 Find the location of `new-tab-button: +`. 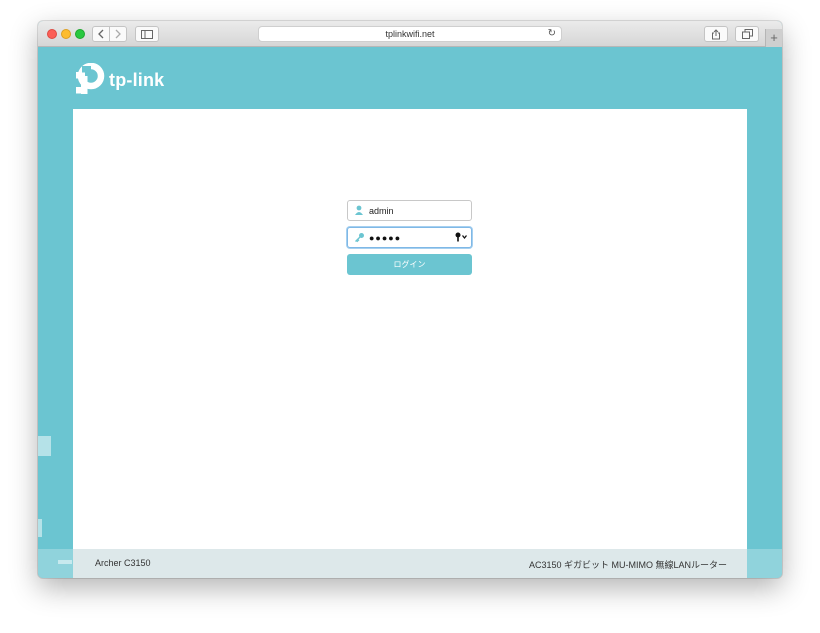

new-tab-button: + is located at coordinates (773, 38).